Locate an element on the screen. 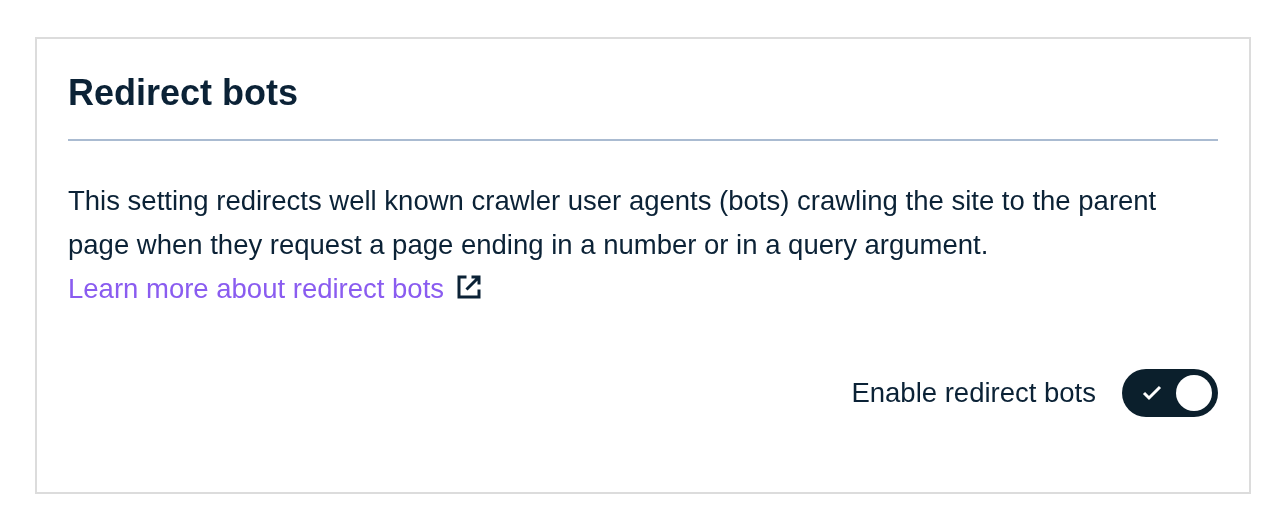 This screenshot has width=1282, height=522. check-icon is located at coordinates (1152, 393).